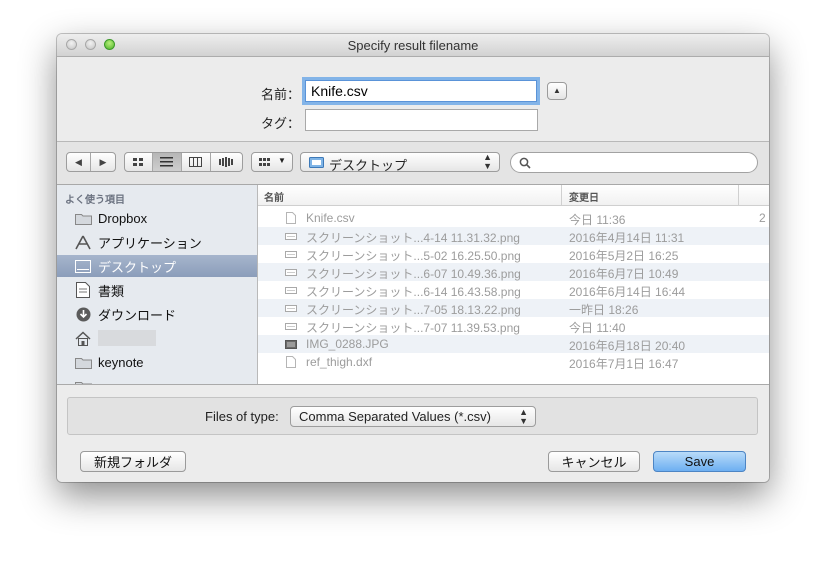 Image resolution: width=826 pixels, height=562 pixels. Describe the element at coordinates (330, 218) in the screenshot. I see `file-name: Knife.csv` at that location.